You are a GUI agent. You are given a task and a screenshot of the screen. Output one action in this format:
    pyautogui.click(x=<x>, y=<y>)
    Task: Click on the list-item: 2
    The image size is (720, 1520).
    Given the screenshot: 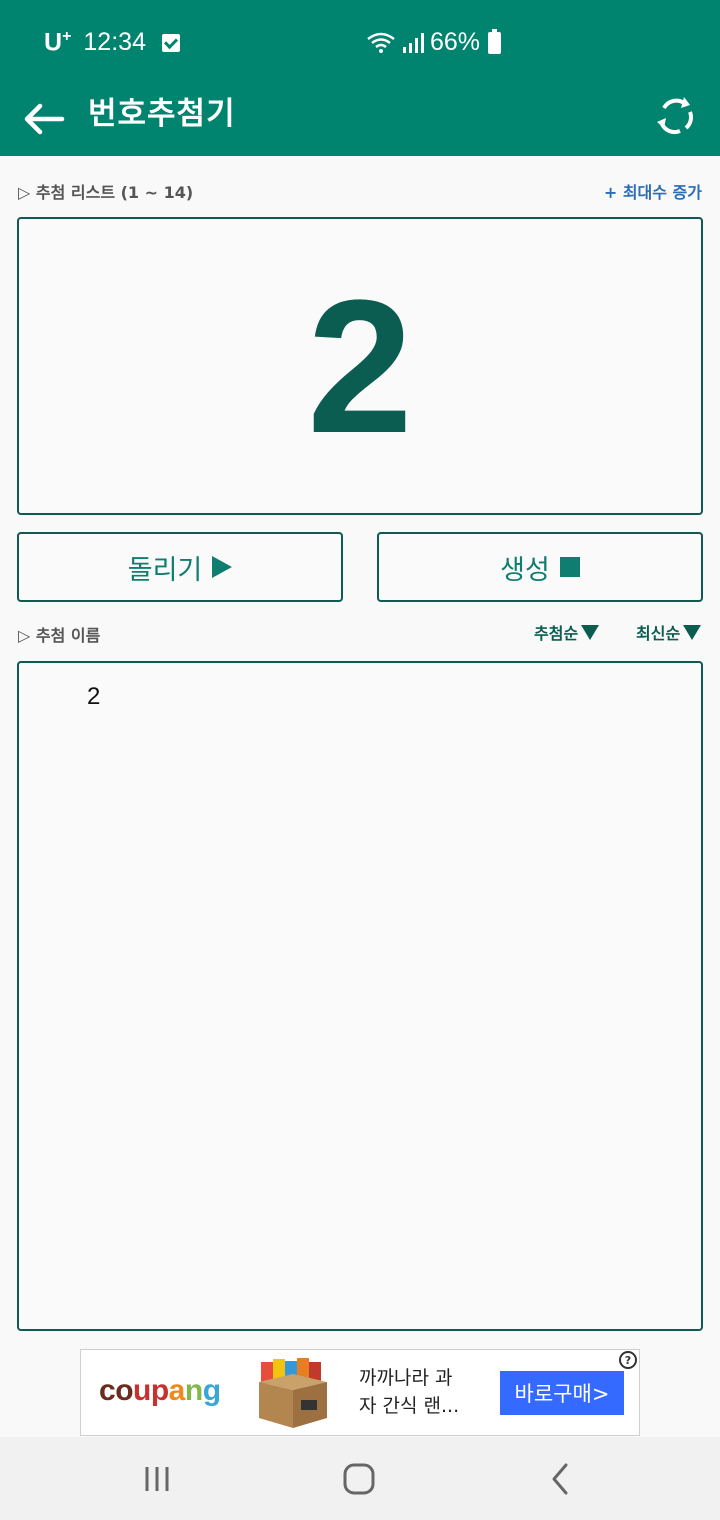 What is the action you would take?
    pyautogui.click(x=94, y=696)
    